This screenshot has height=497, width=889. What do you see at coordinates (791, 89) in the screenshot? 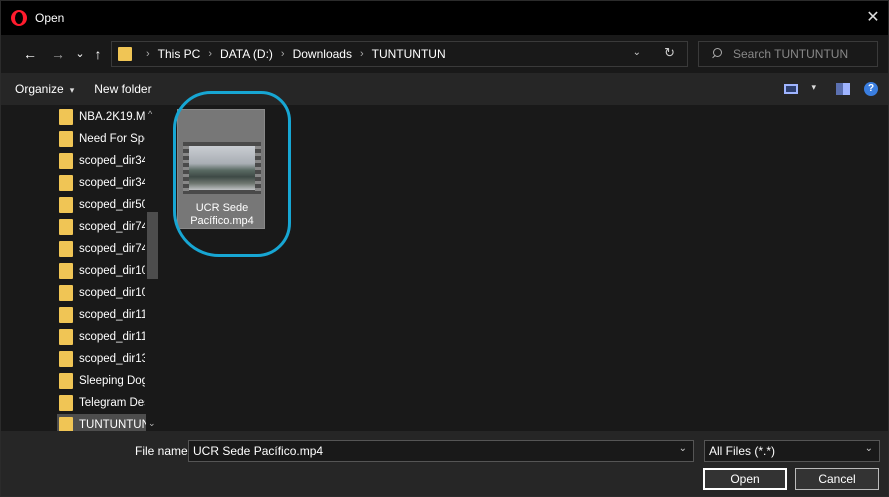
I see `change-view-icon` at bounding box center [791, 89].